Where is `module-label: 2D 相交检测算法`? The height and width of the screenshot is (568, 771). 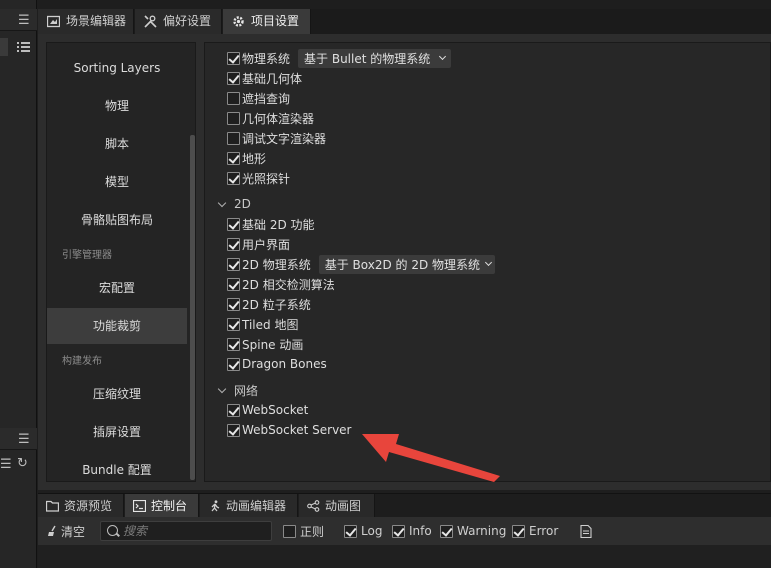 module-label: 2D 相交检测算法 is located at coordinates (288, 284).